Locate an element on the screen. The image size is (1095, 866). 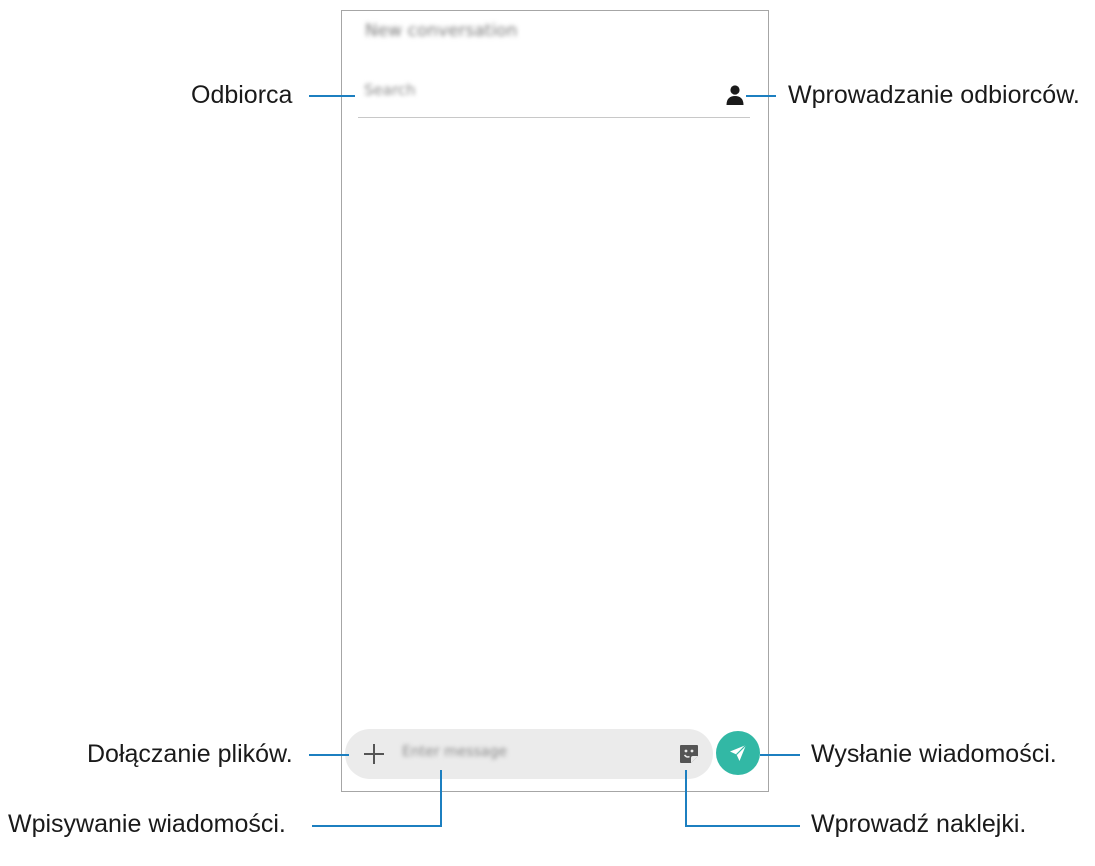
screen-title: New conversation is located at coordinates (441, 31).